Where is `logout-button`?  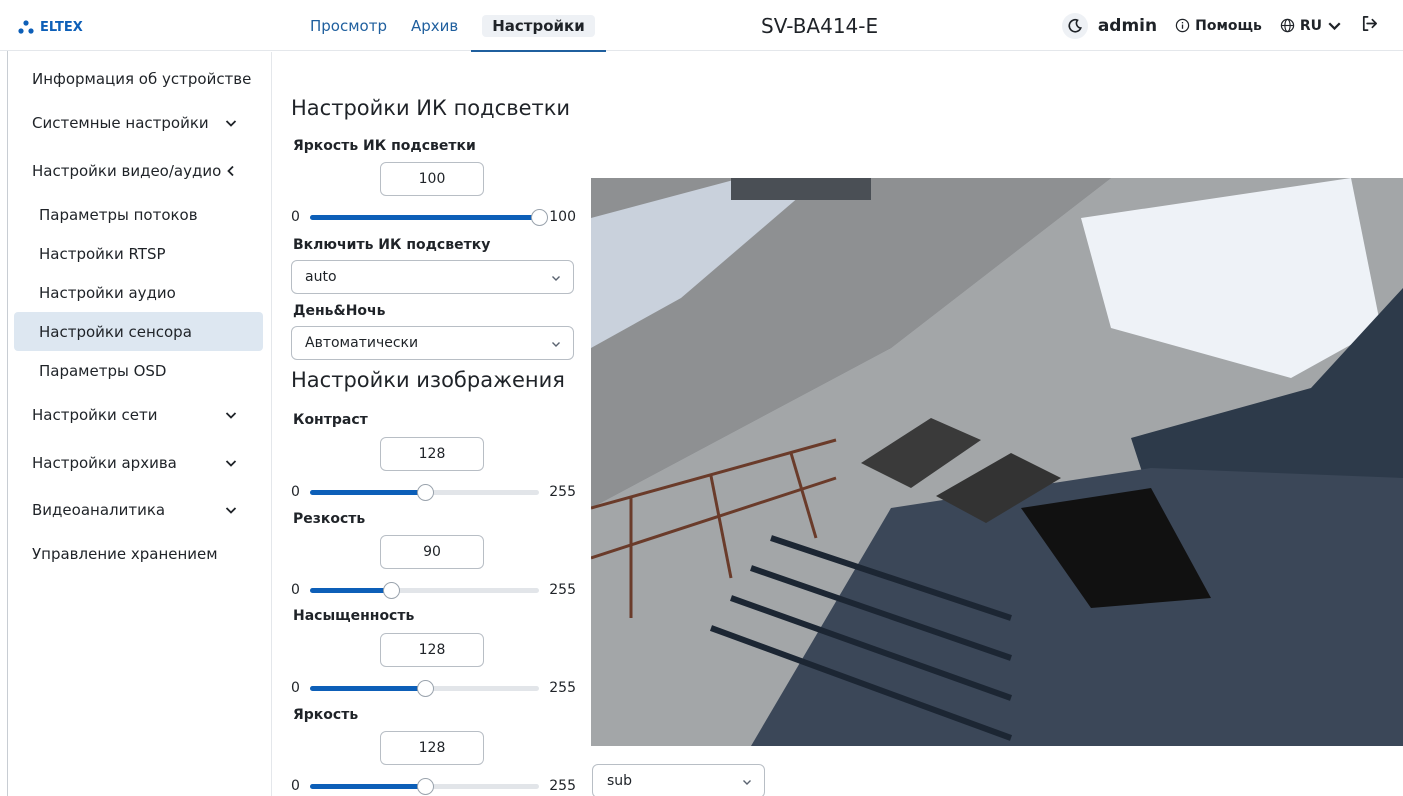
logout-button is located at coordinates (1369, 25).